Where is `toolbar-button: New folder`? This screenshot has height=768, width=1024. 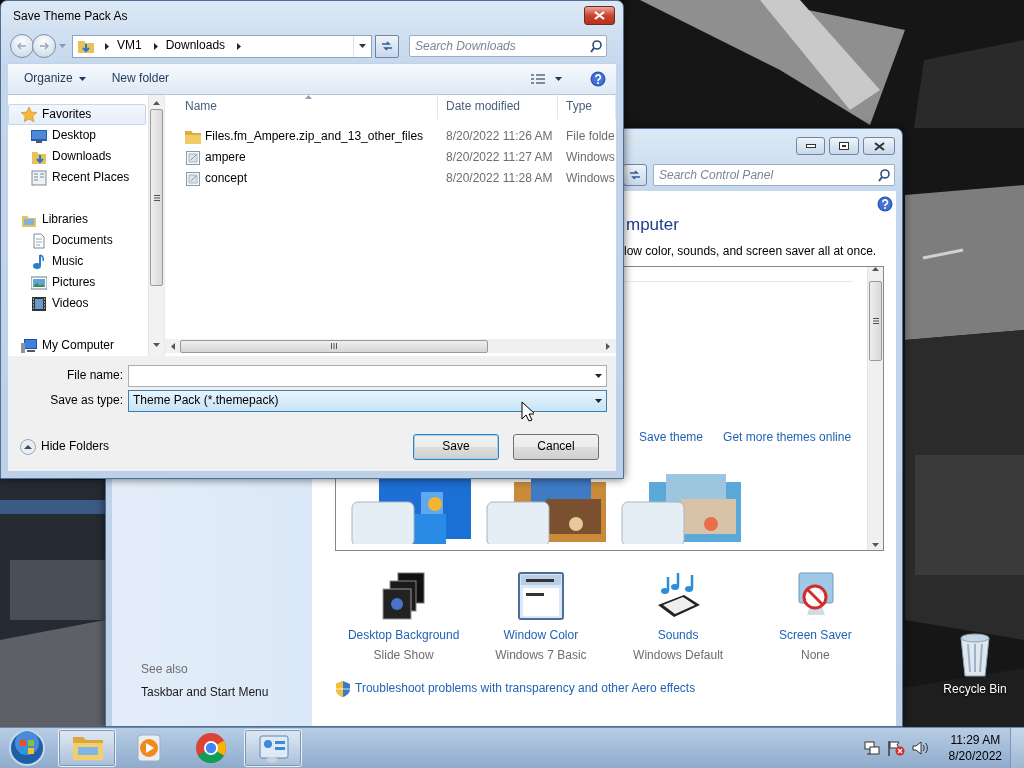 toolbar-button: New folder is located at coordinates (140, 79).